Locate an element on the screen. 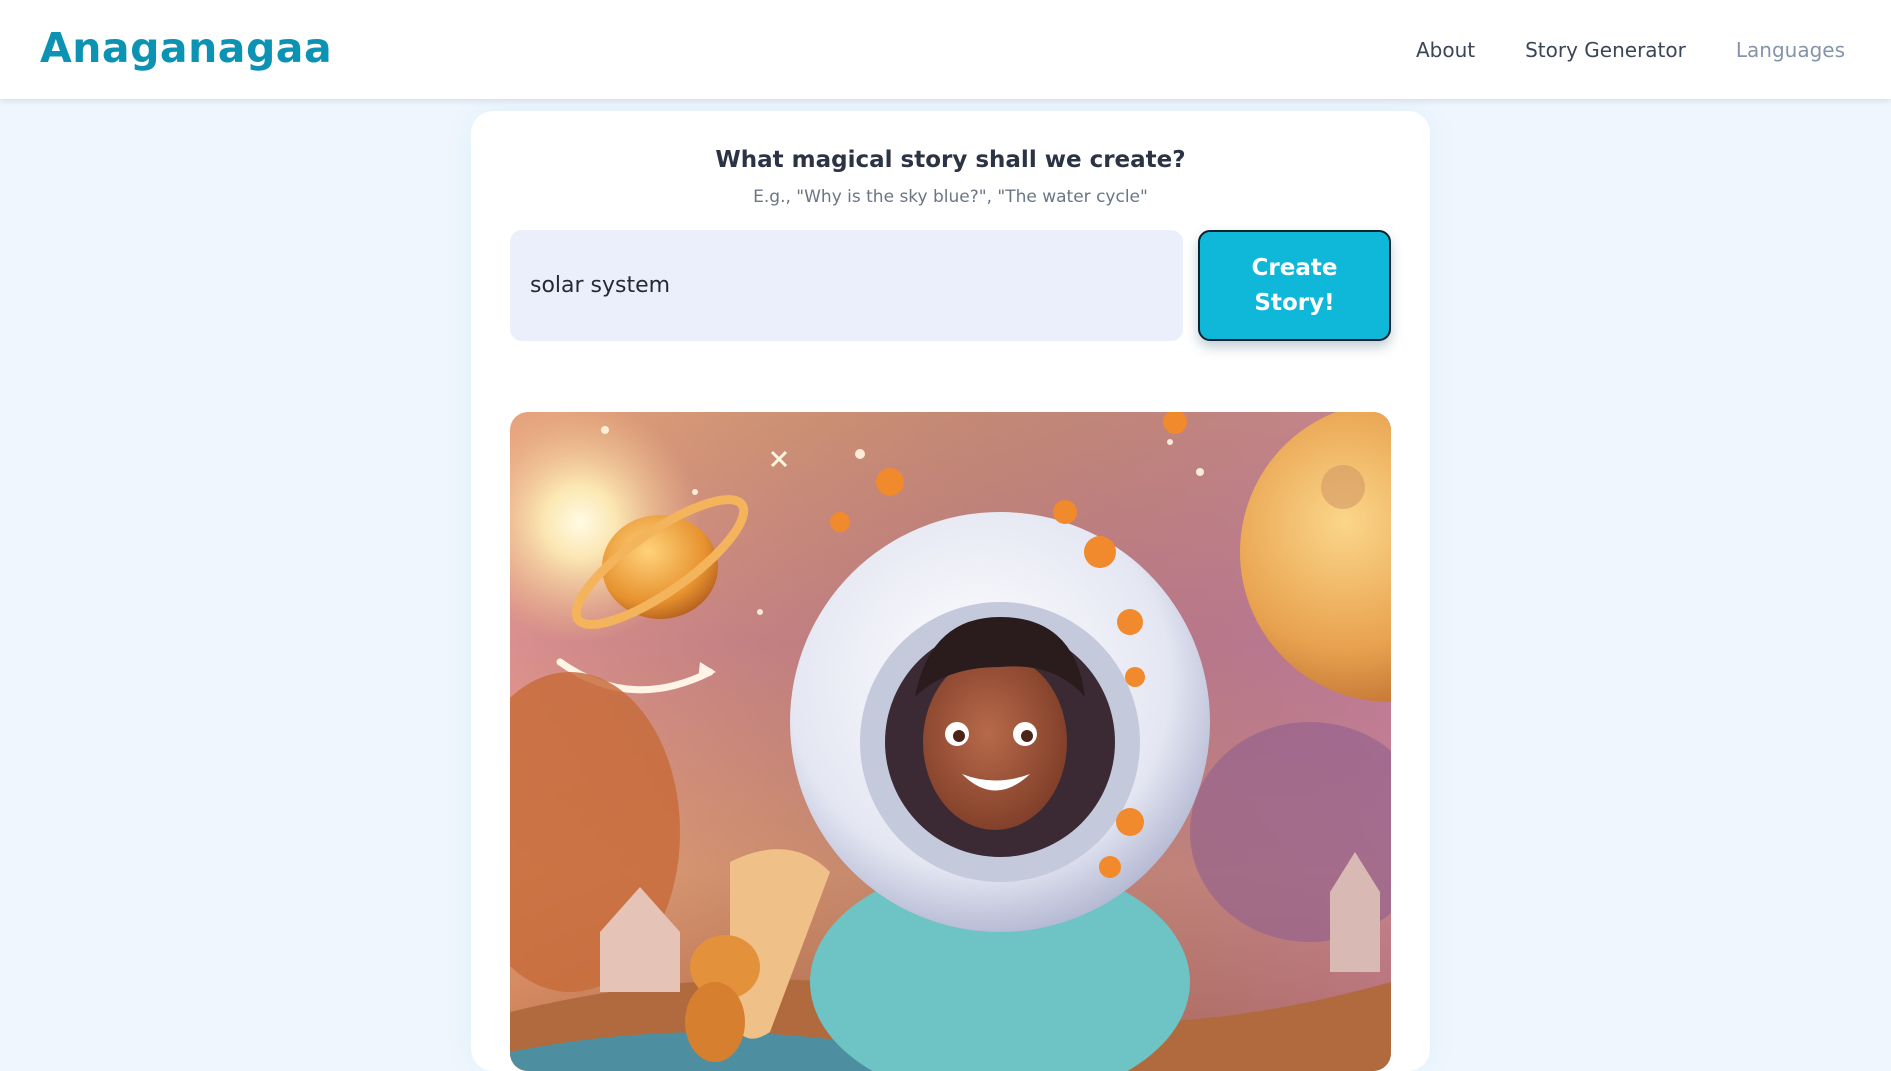  prompt-title: What magical story shall we create? is located at coordinates (950, 160).